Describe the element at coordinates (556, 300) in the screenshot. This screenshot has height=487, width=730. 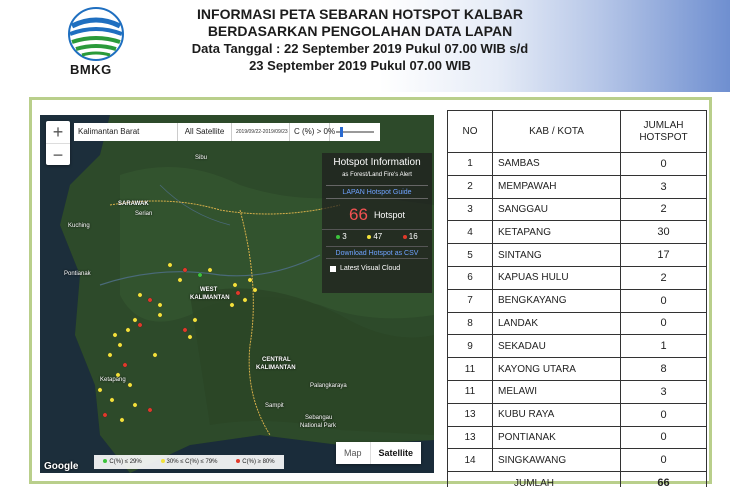
I see `cell-kab: BENGKAYANG` at that location.